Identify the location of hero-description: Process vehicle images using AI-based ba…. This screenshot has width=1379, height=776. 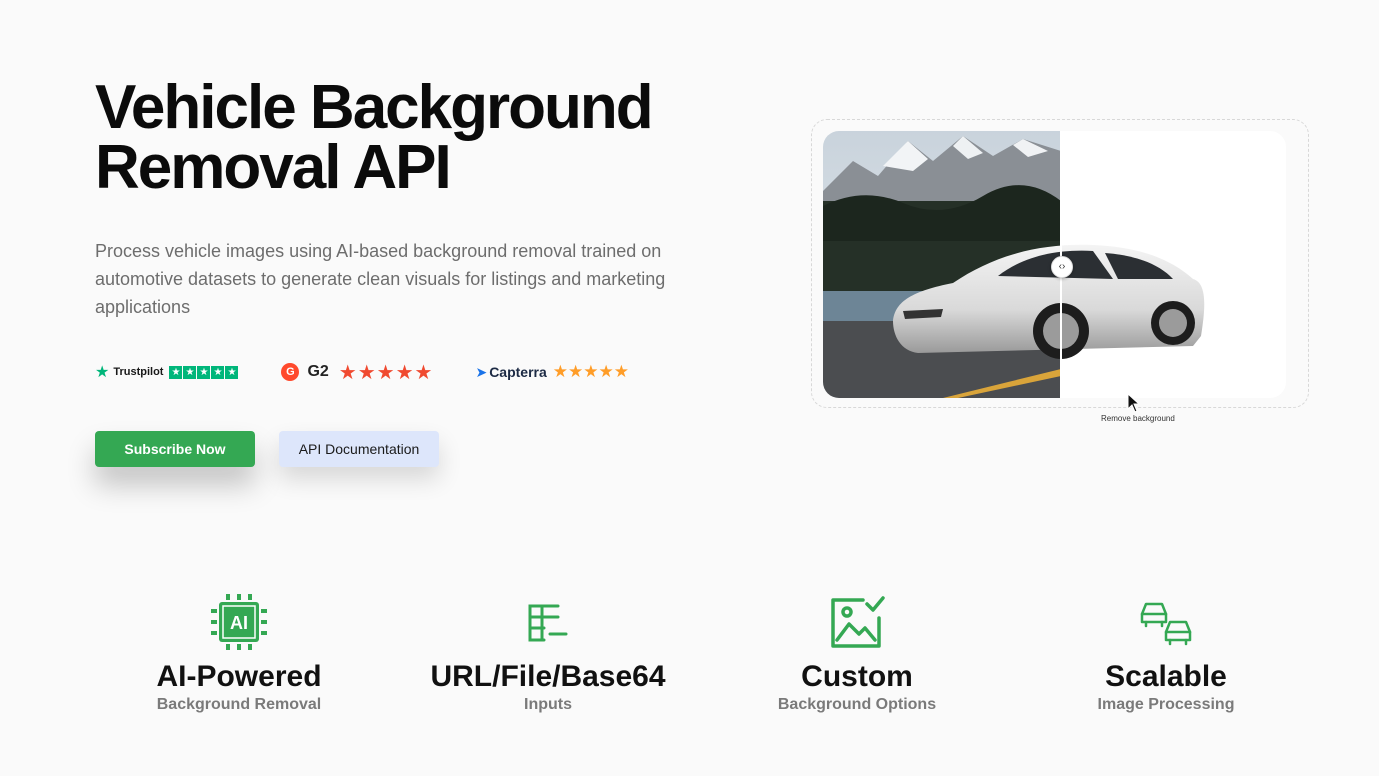
(380, 279).